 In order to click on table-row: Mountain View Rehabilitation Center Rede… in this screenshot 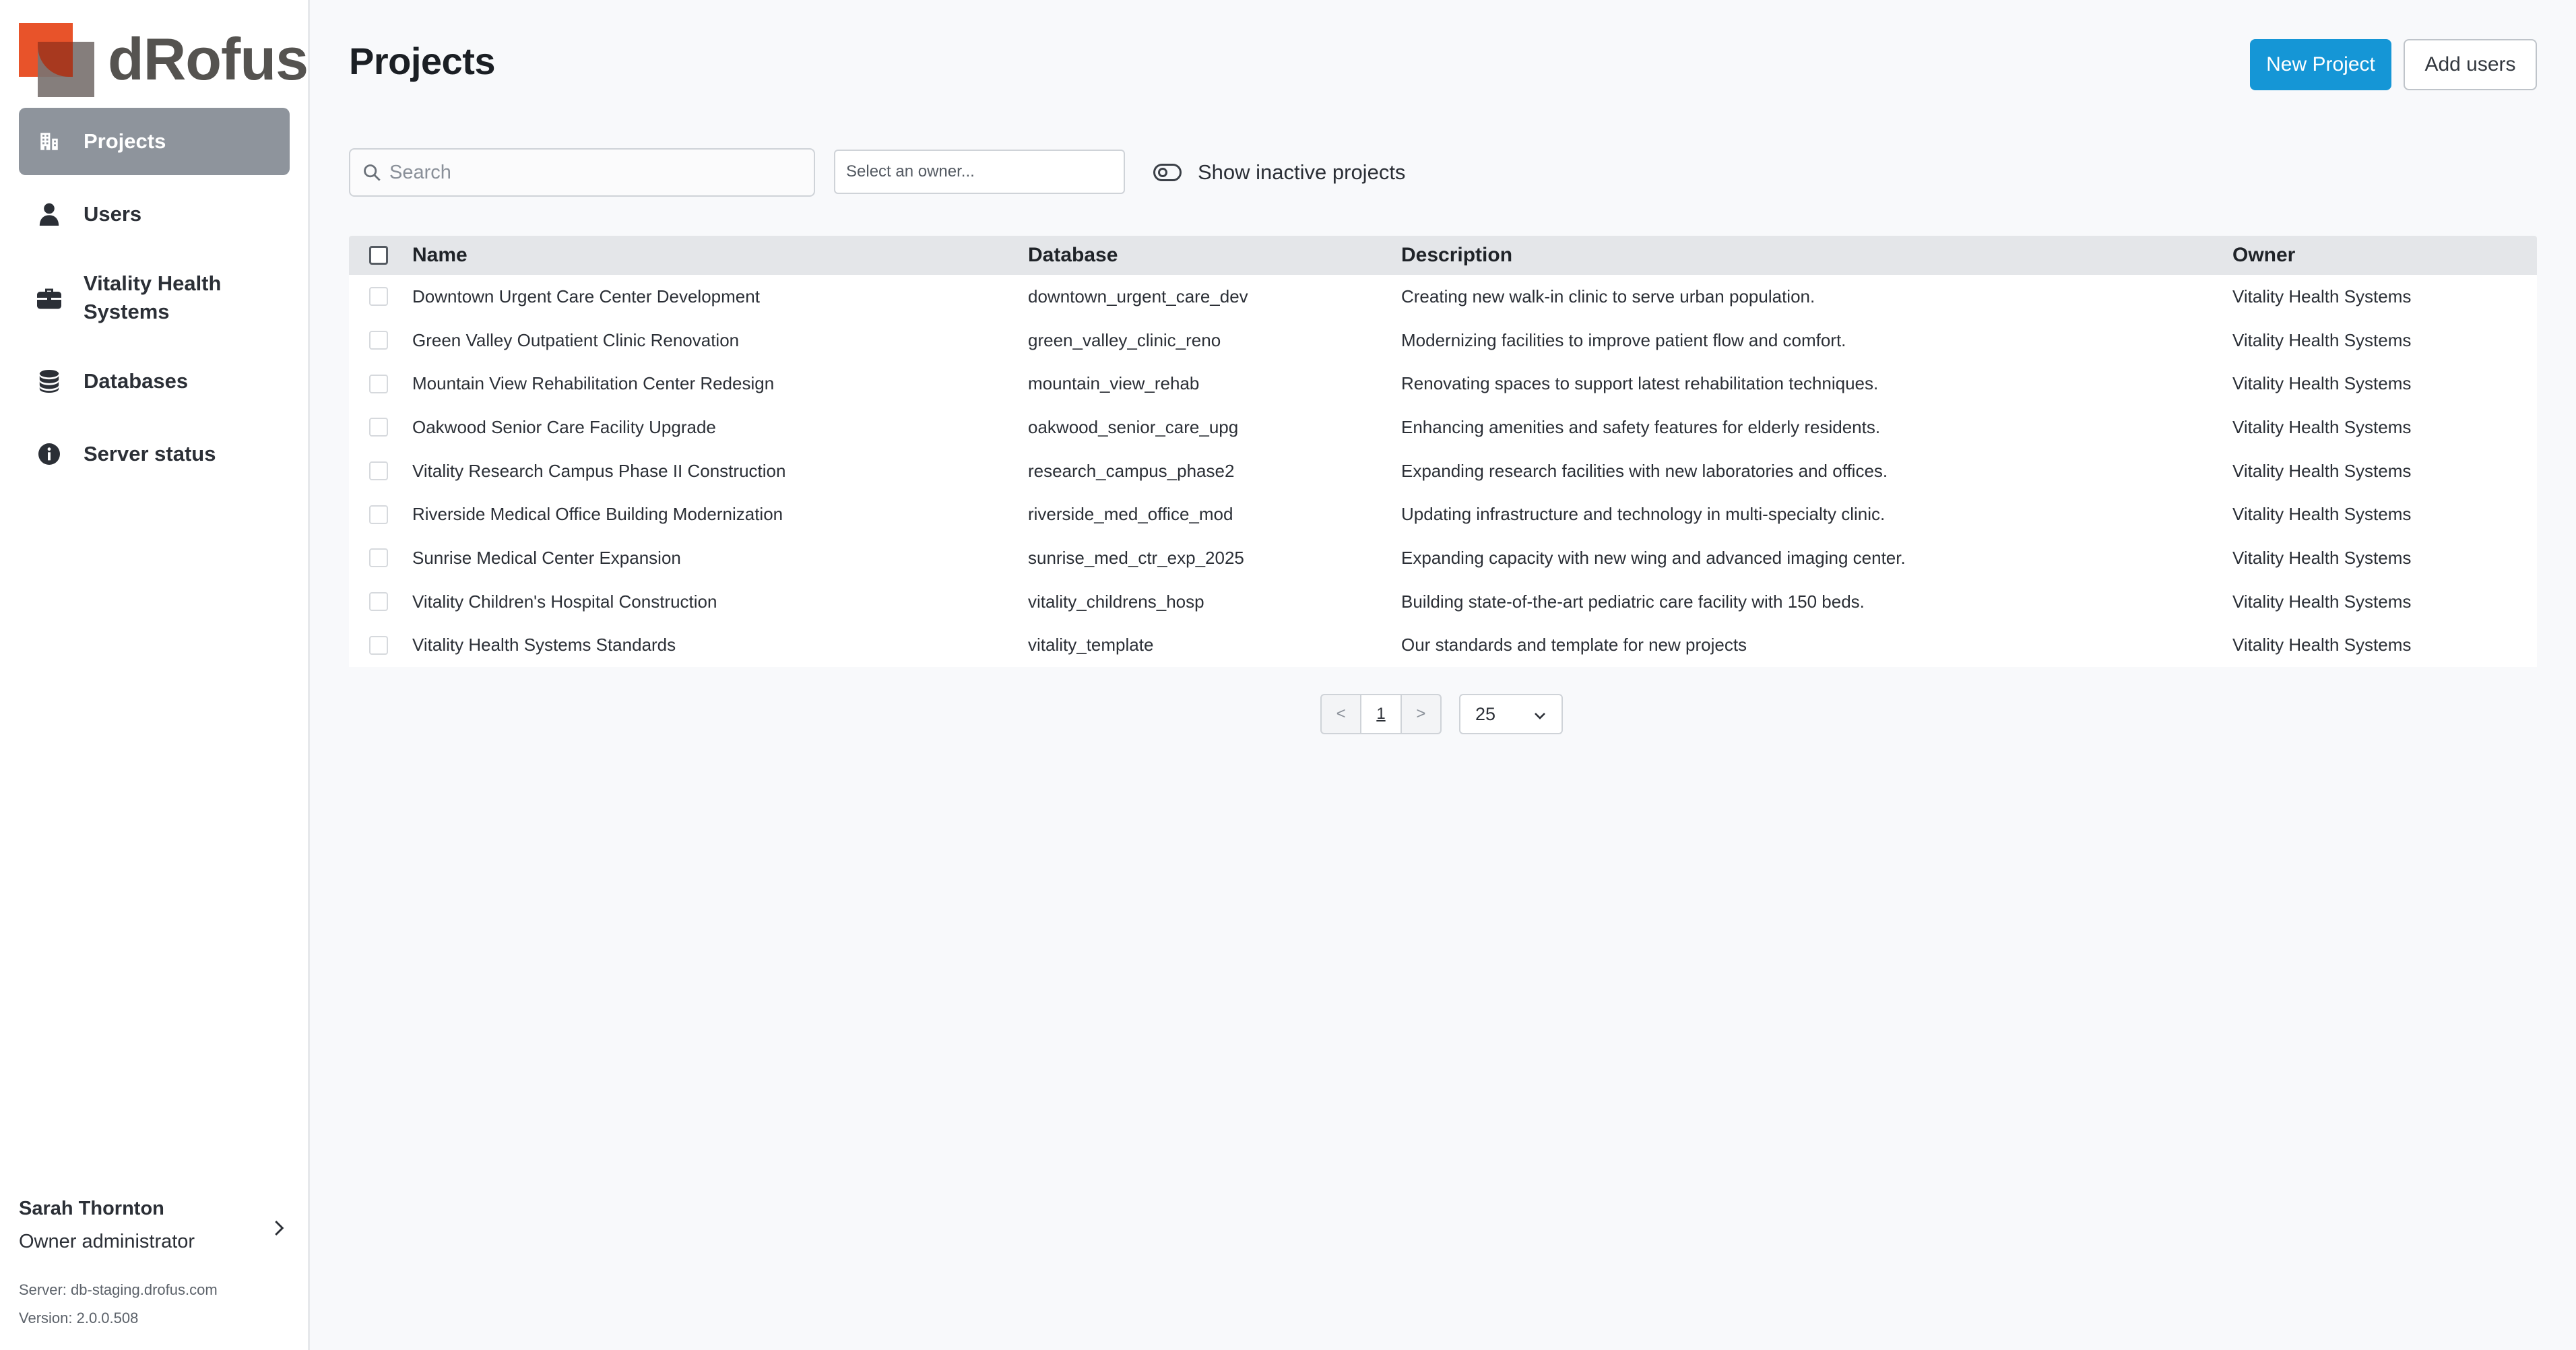, I will do `click(1443, 384)`.